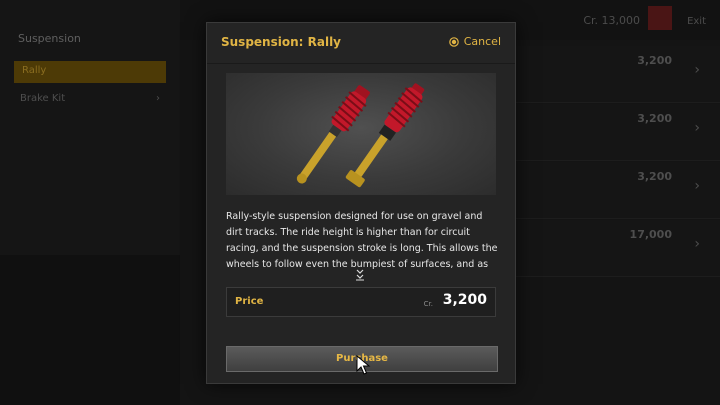 This screenshot has width=720, height=405. Describe the element at coordinates (464, 300) in the screenshot. I see `price-value: 3,200` at that location.